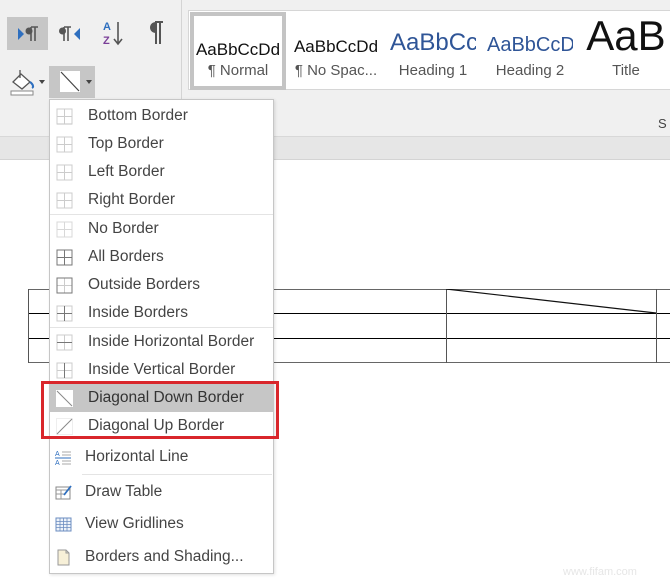  Describe the element at coordinates (161, 229) in the screenshot. I see `menu-item-no-border: No Border` at that location.